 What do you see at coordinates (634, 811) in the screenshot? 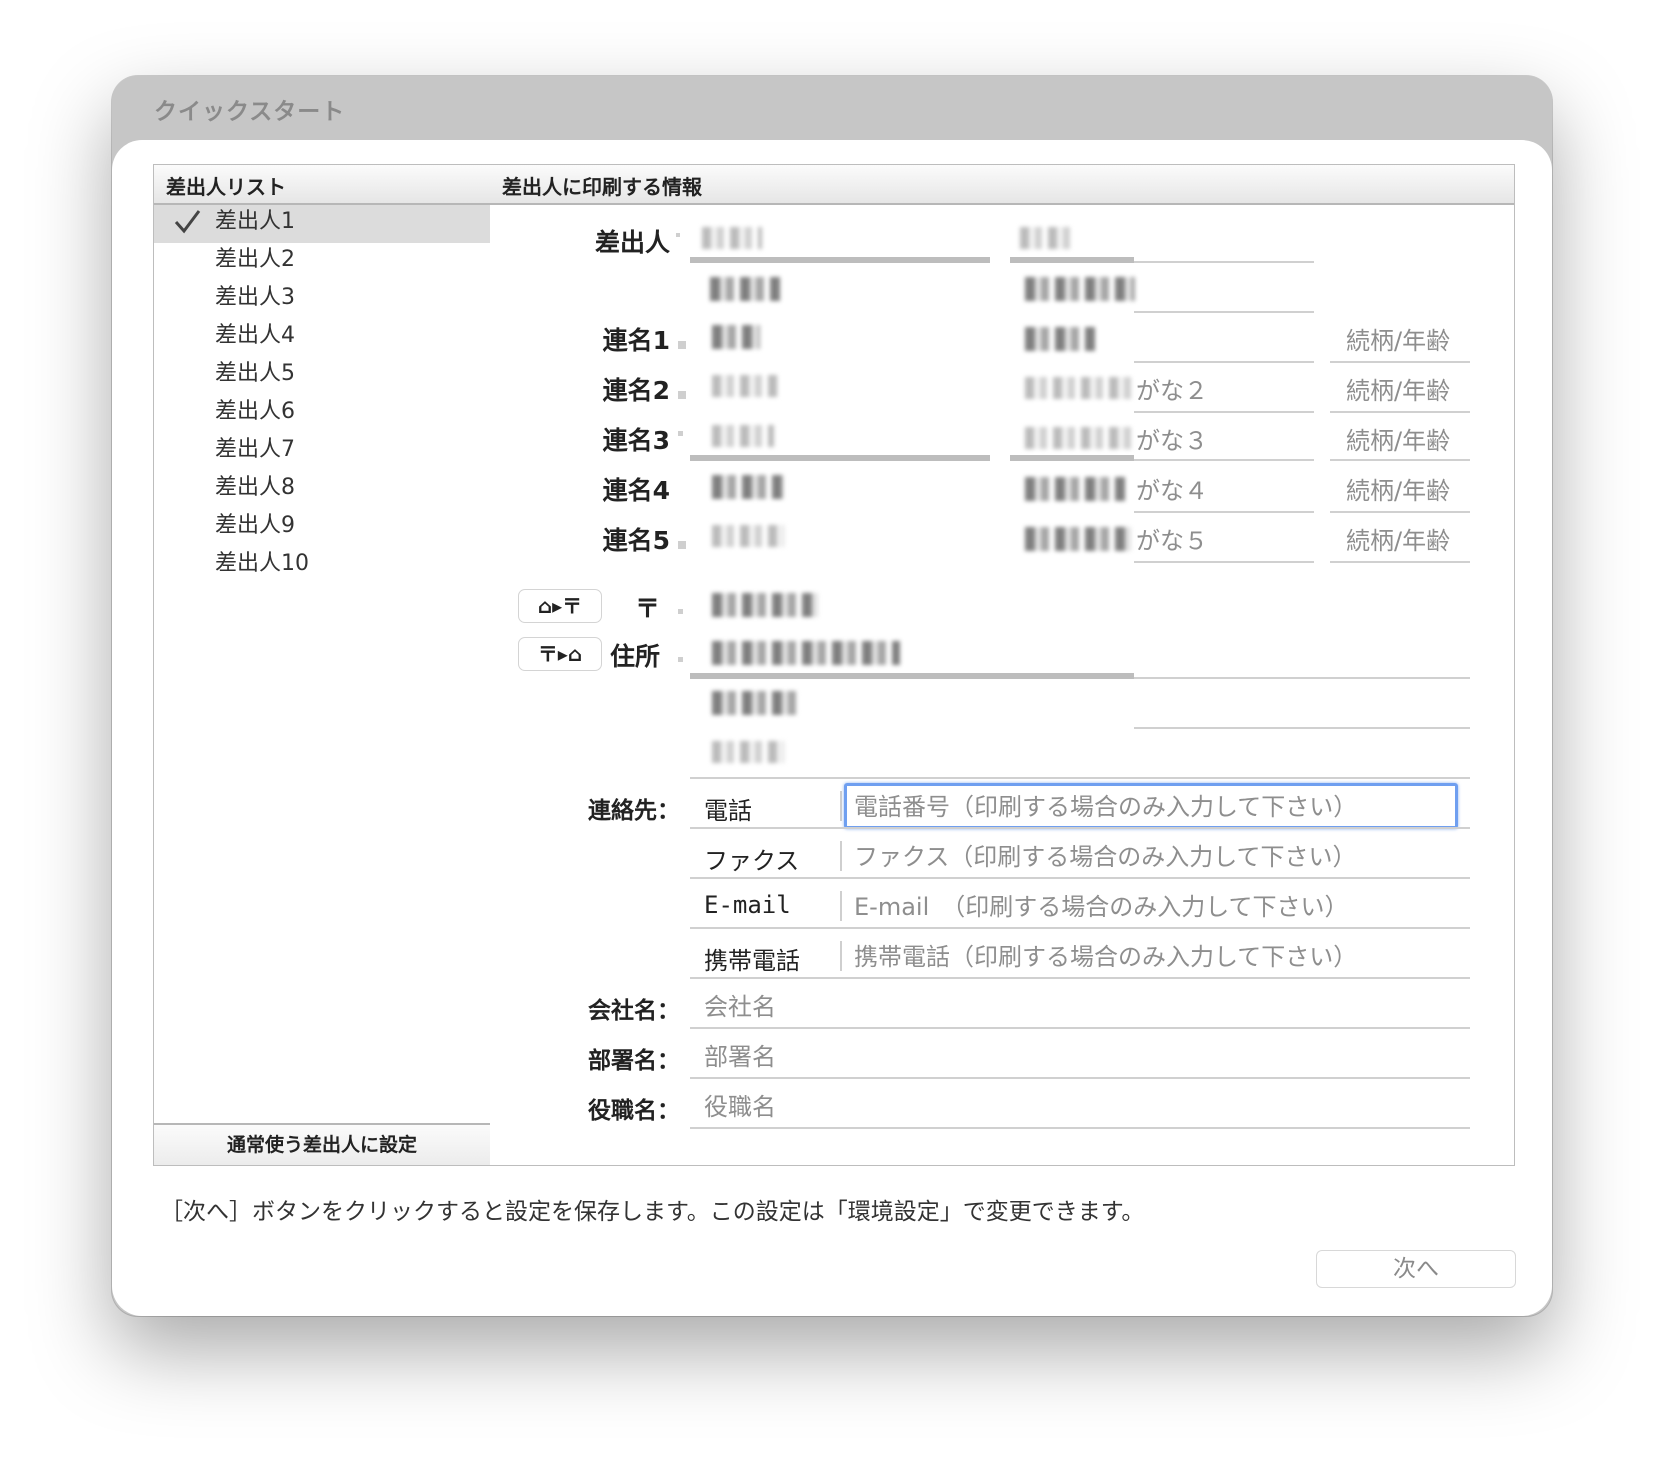
I see `contact-label: 連絡先：` at bounding box center [634, 811].